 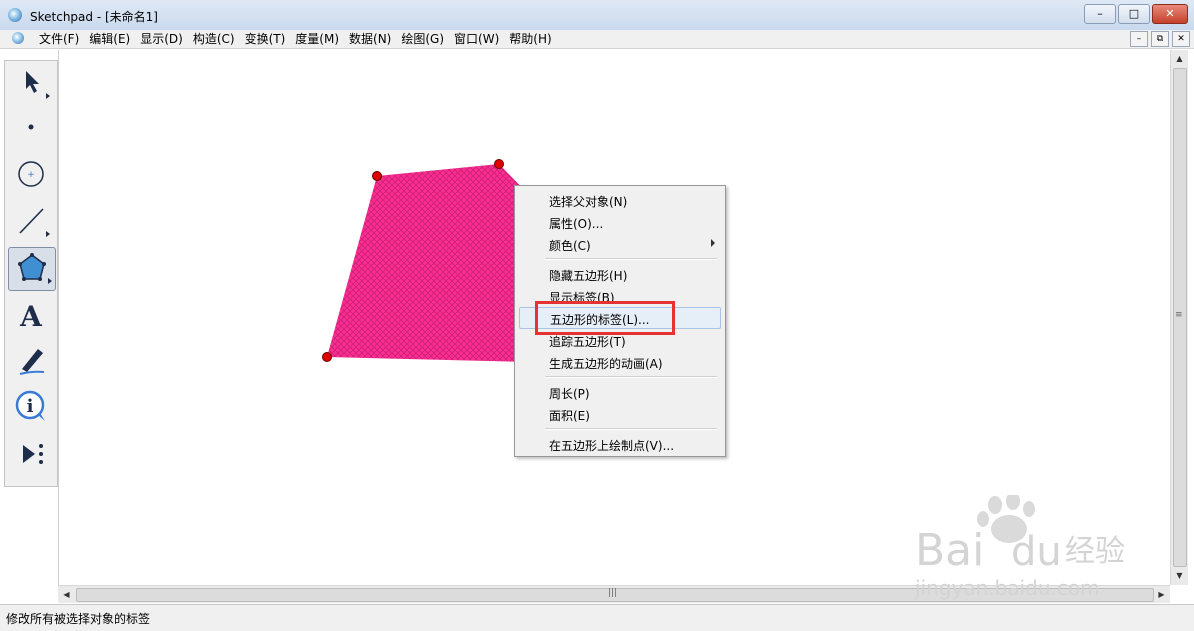 I want to click on vertical-scrollbar: ▲ ≡ ▼, so click(x=1179, y=317).